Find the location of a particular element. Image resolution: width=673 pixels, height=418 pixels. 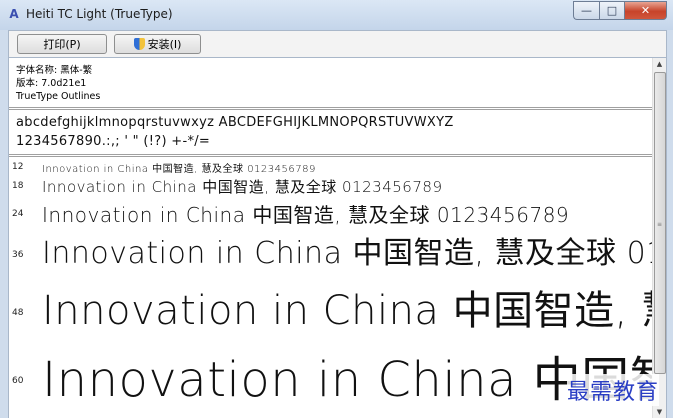

install-button-label: 安装(I) is located at coordinates (164, 44).